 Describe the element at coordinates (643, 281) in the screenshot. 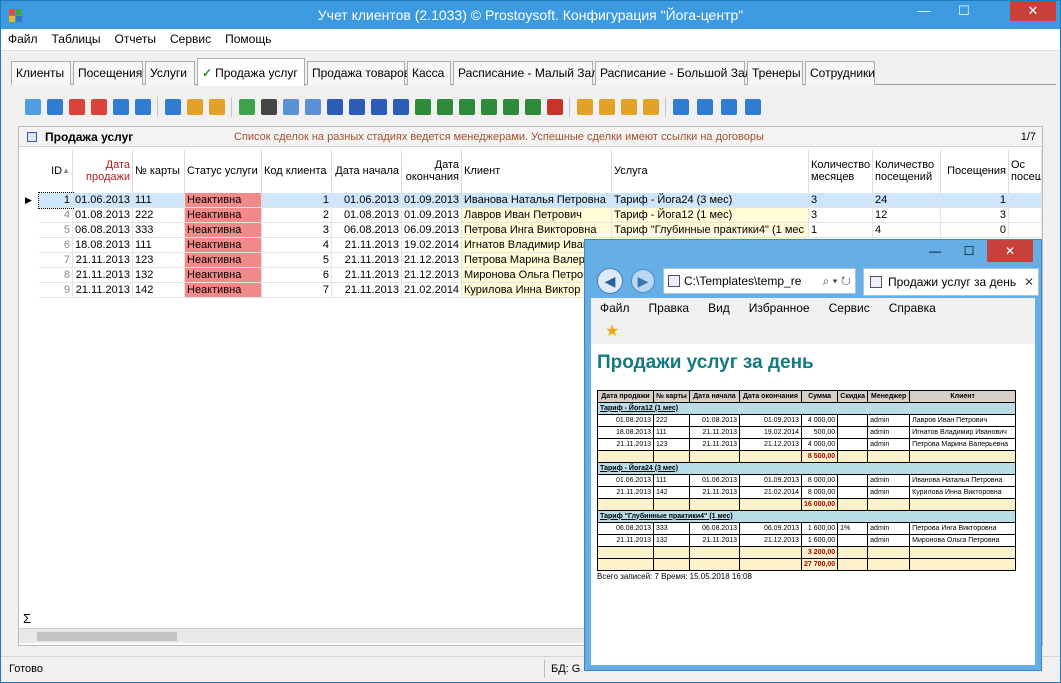

I see `forward-button: ▶` at that location.